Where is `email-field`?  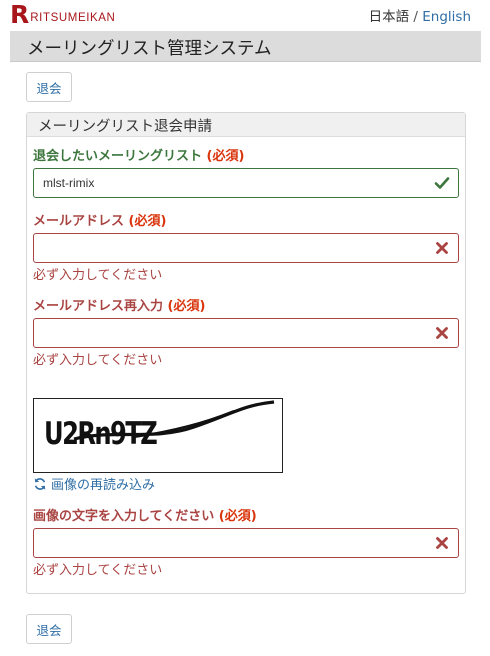 email-field is located at coordinates (246, 248).